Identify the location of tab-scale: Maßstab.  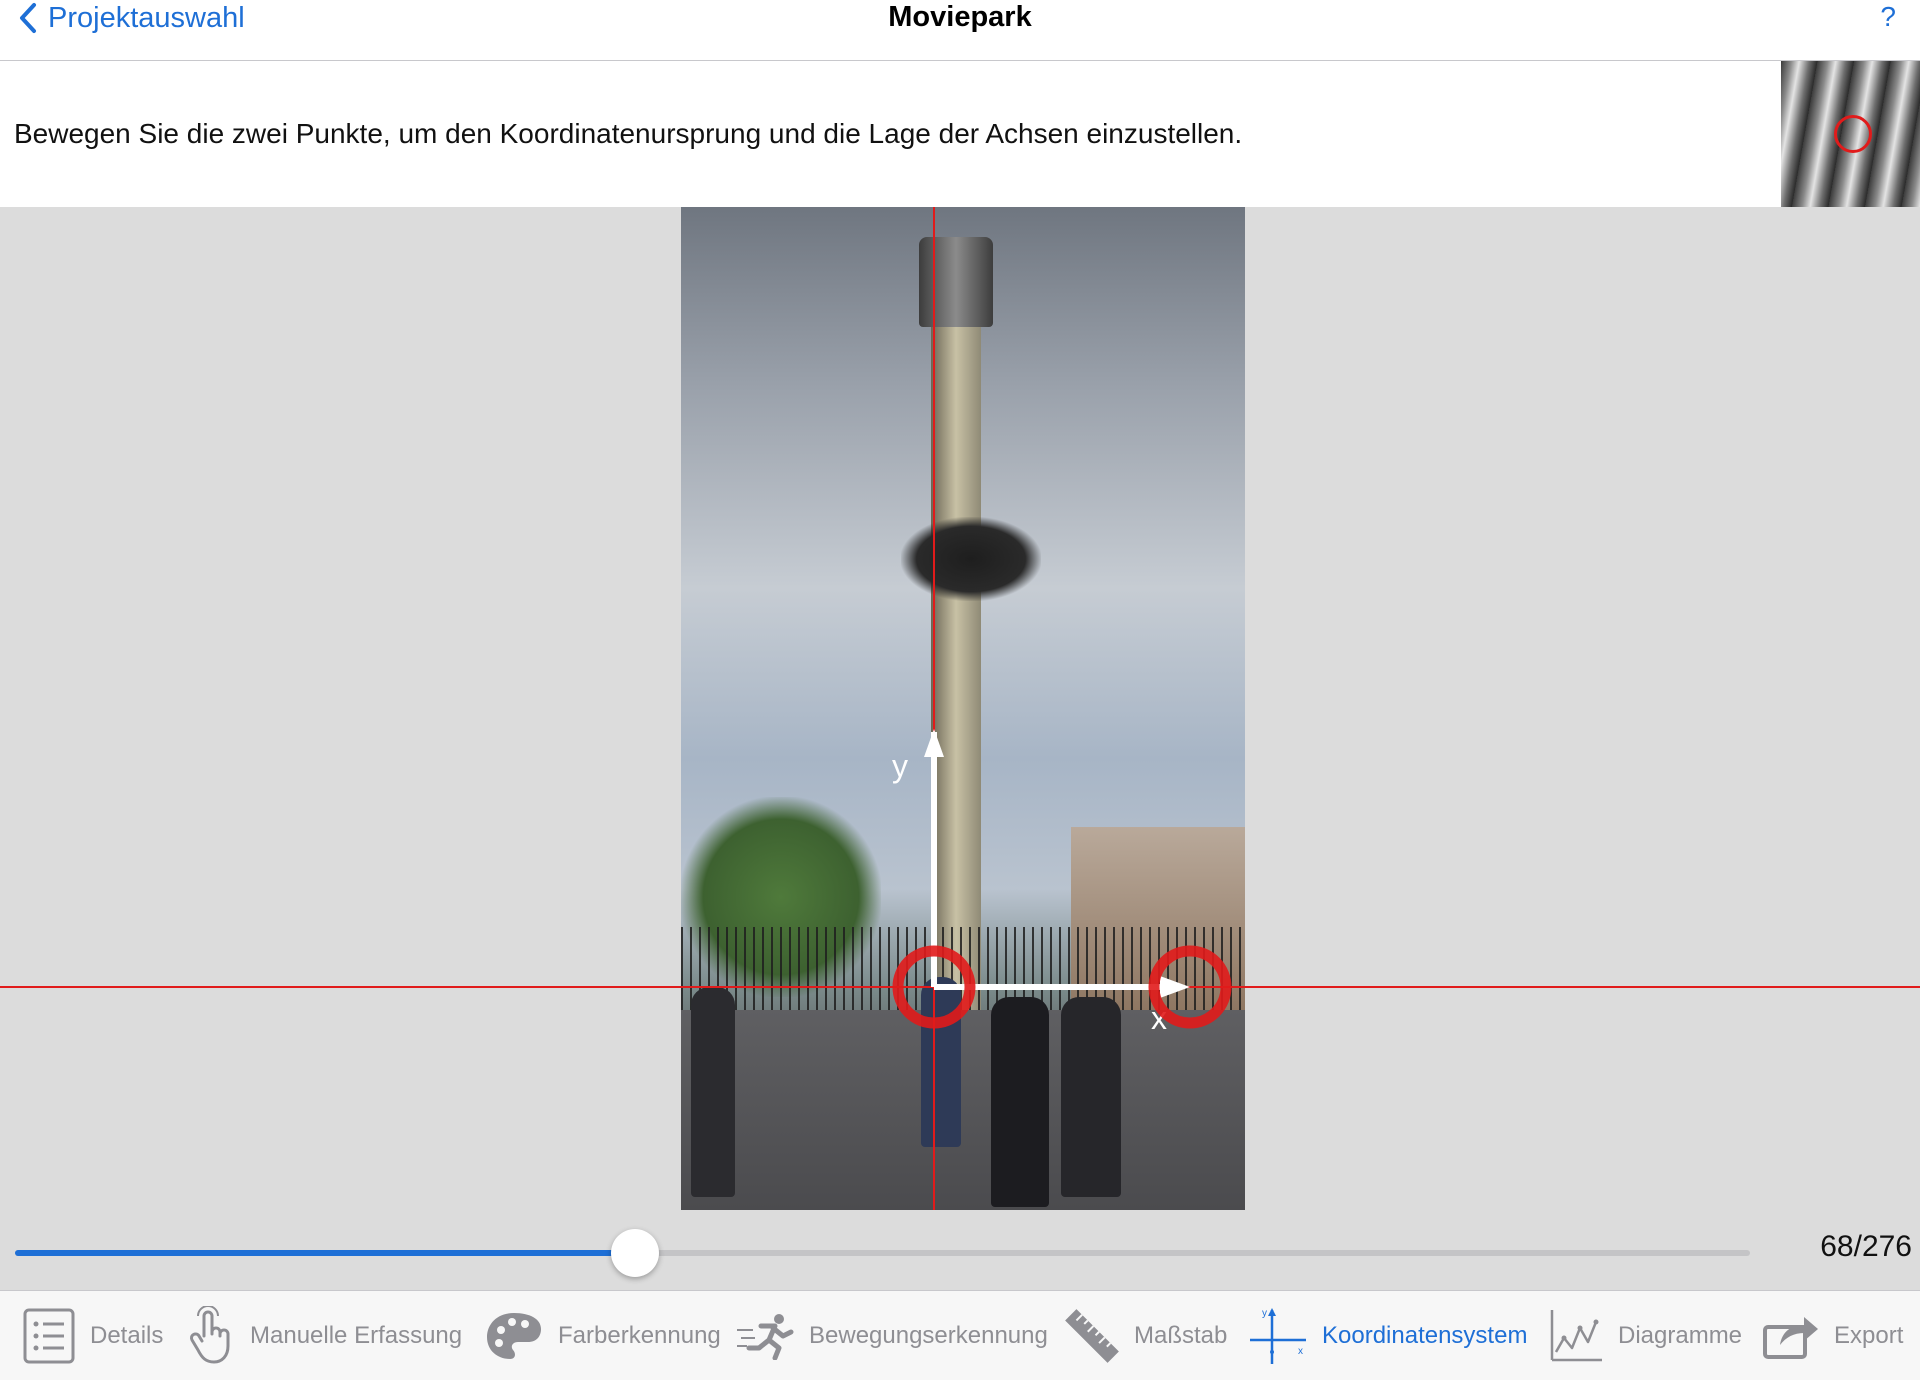
(1145, 1335).